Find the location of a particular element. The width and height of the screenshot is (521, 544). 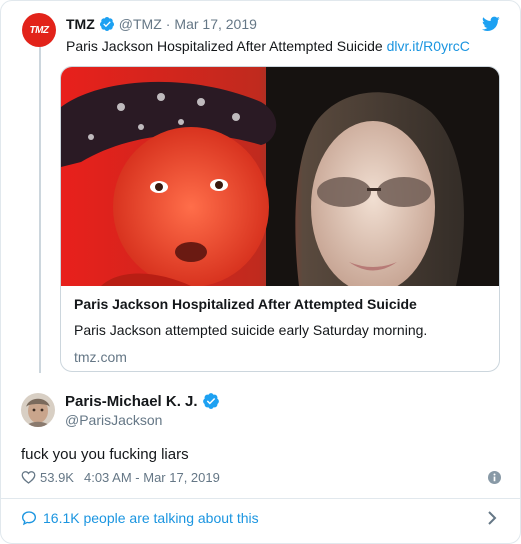

like-count: 53.9K is located at coordinates (57, 477).